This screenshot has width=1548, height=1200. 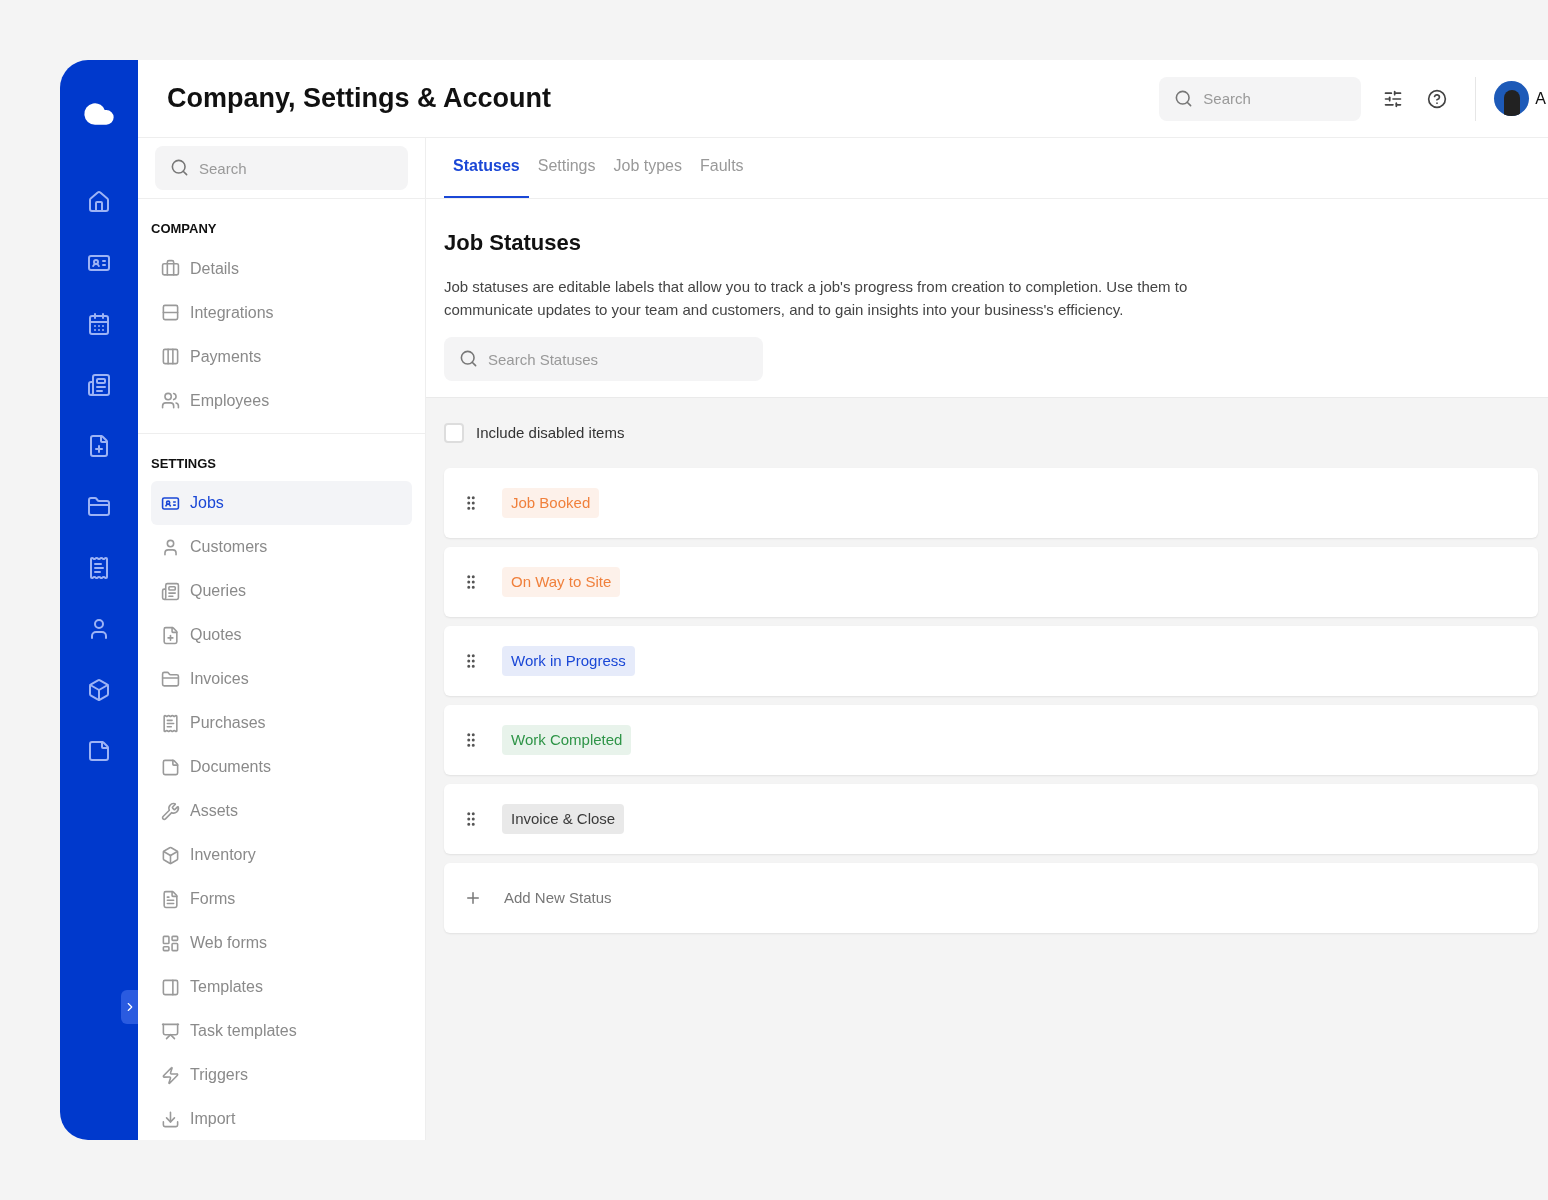 I want to click on presentation-board-icon, so click(x=170, y=1031).